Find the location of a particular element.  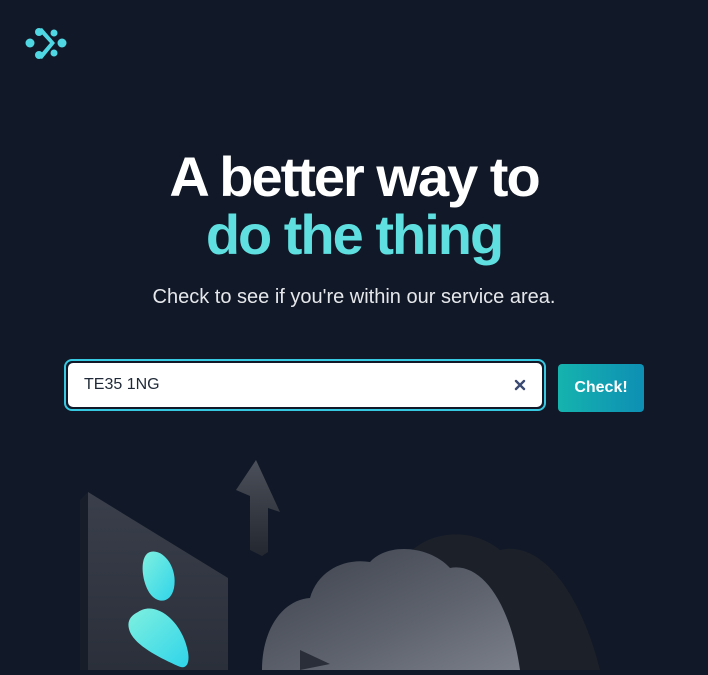

service-area-search: Check! is located at coordinates (355, 387).